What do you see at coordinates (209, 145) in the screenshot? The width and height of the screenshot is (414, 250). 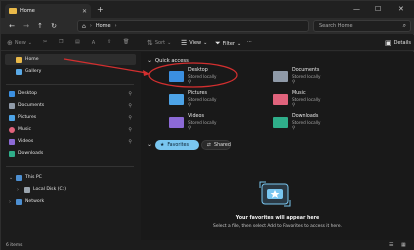 I see `shared-icon: ⇄` at bounding box center [209, 145].